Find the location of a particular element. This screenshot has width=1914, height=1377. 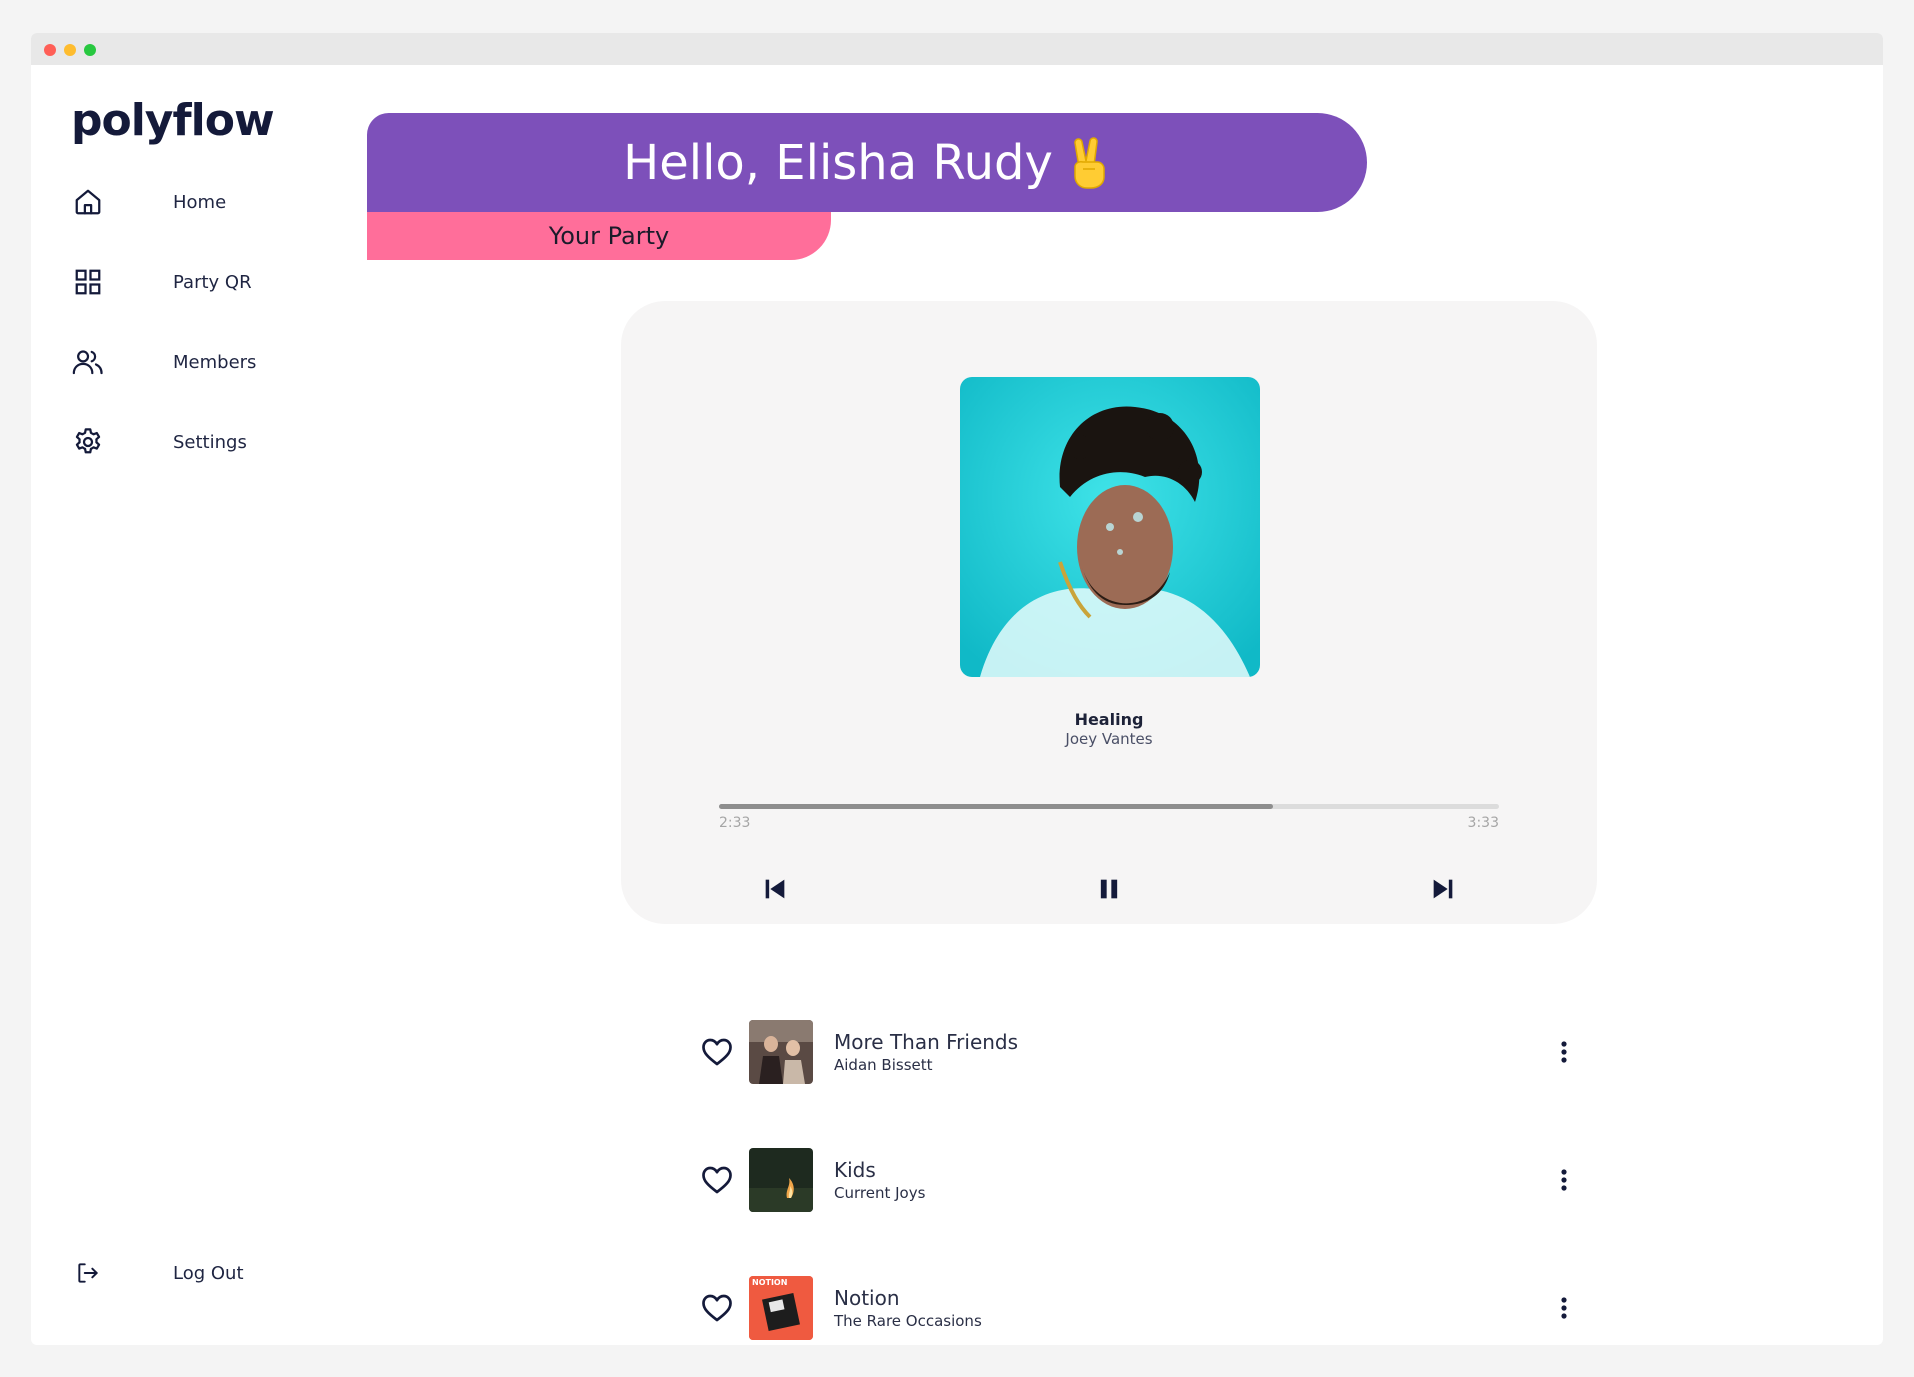

song-artist: Joey Vantes is located at coordinates (1109, 739).